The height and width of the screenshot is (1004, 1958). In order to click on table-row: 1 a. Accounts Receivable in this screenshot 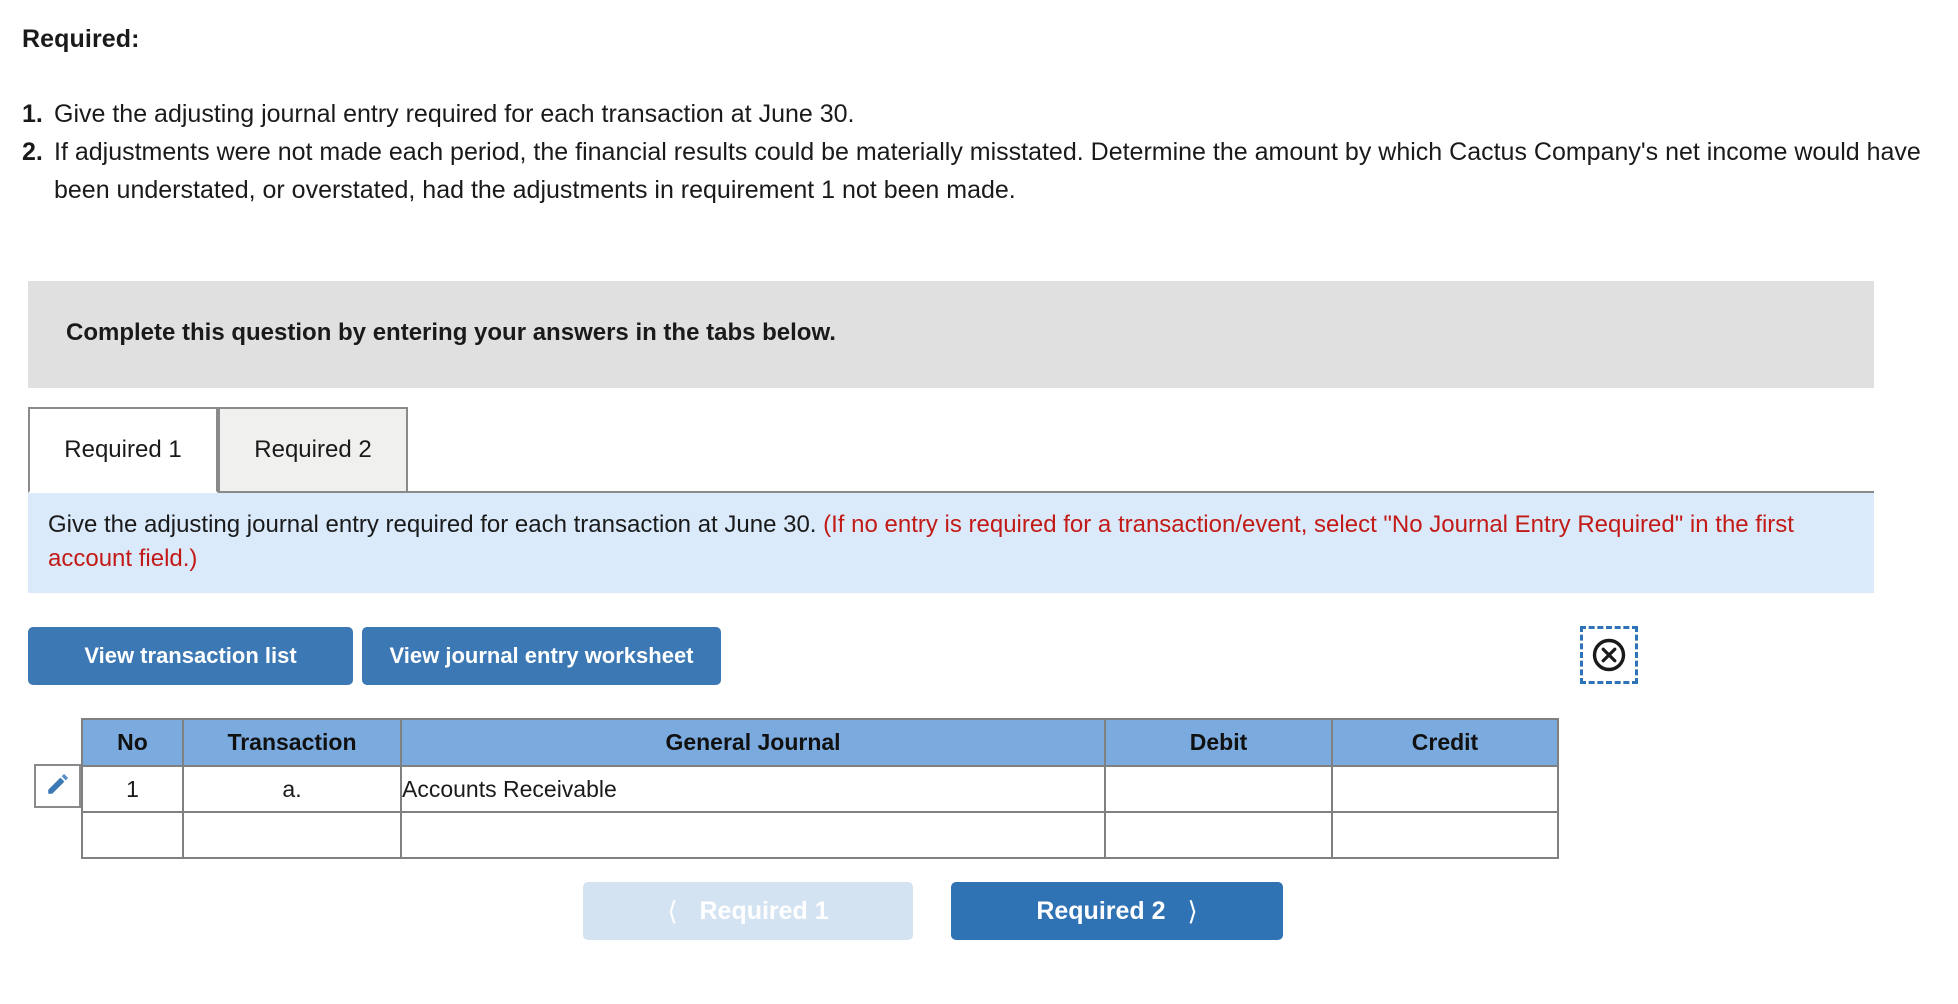, I will do `click(820, 789)`.